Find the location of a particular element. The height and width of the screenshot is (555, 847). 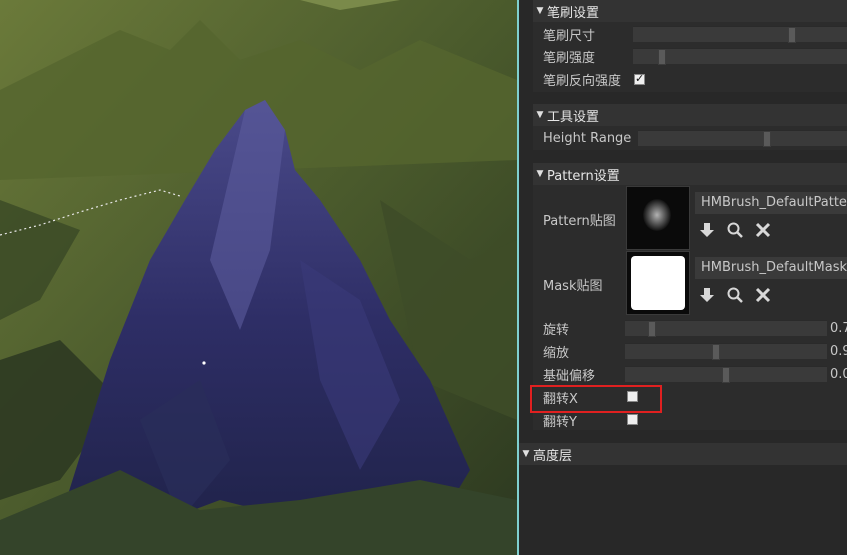

mask-texture-field: HMBrush_DefaultMask. is located at coordinates (771, 268).